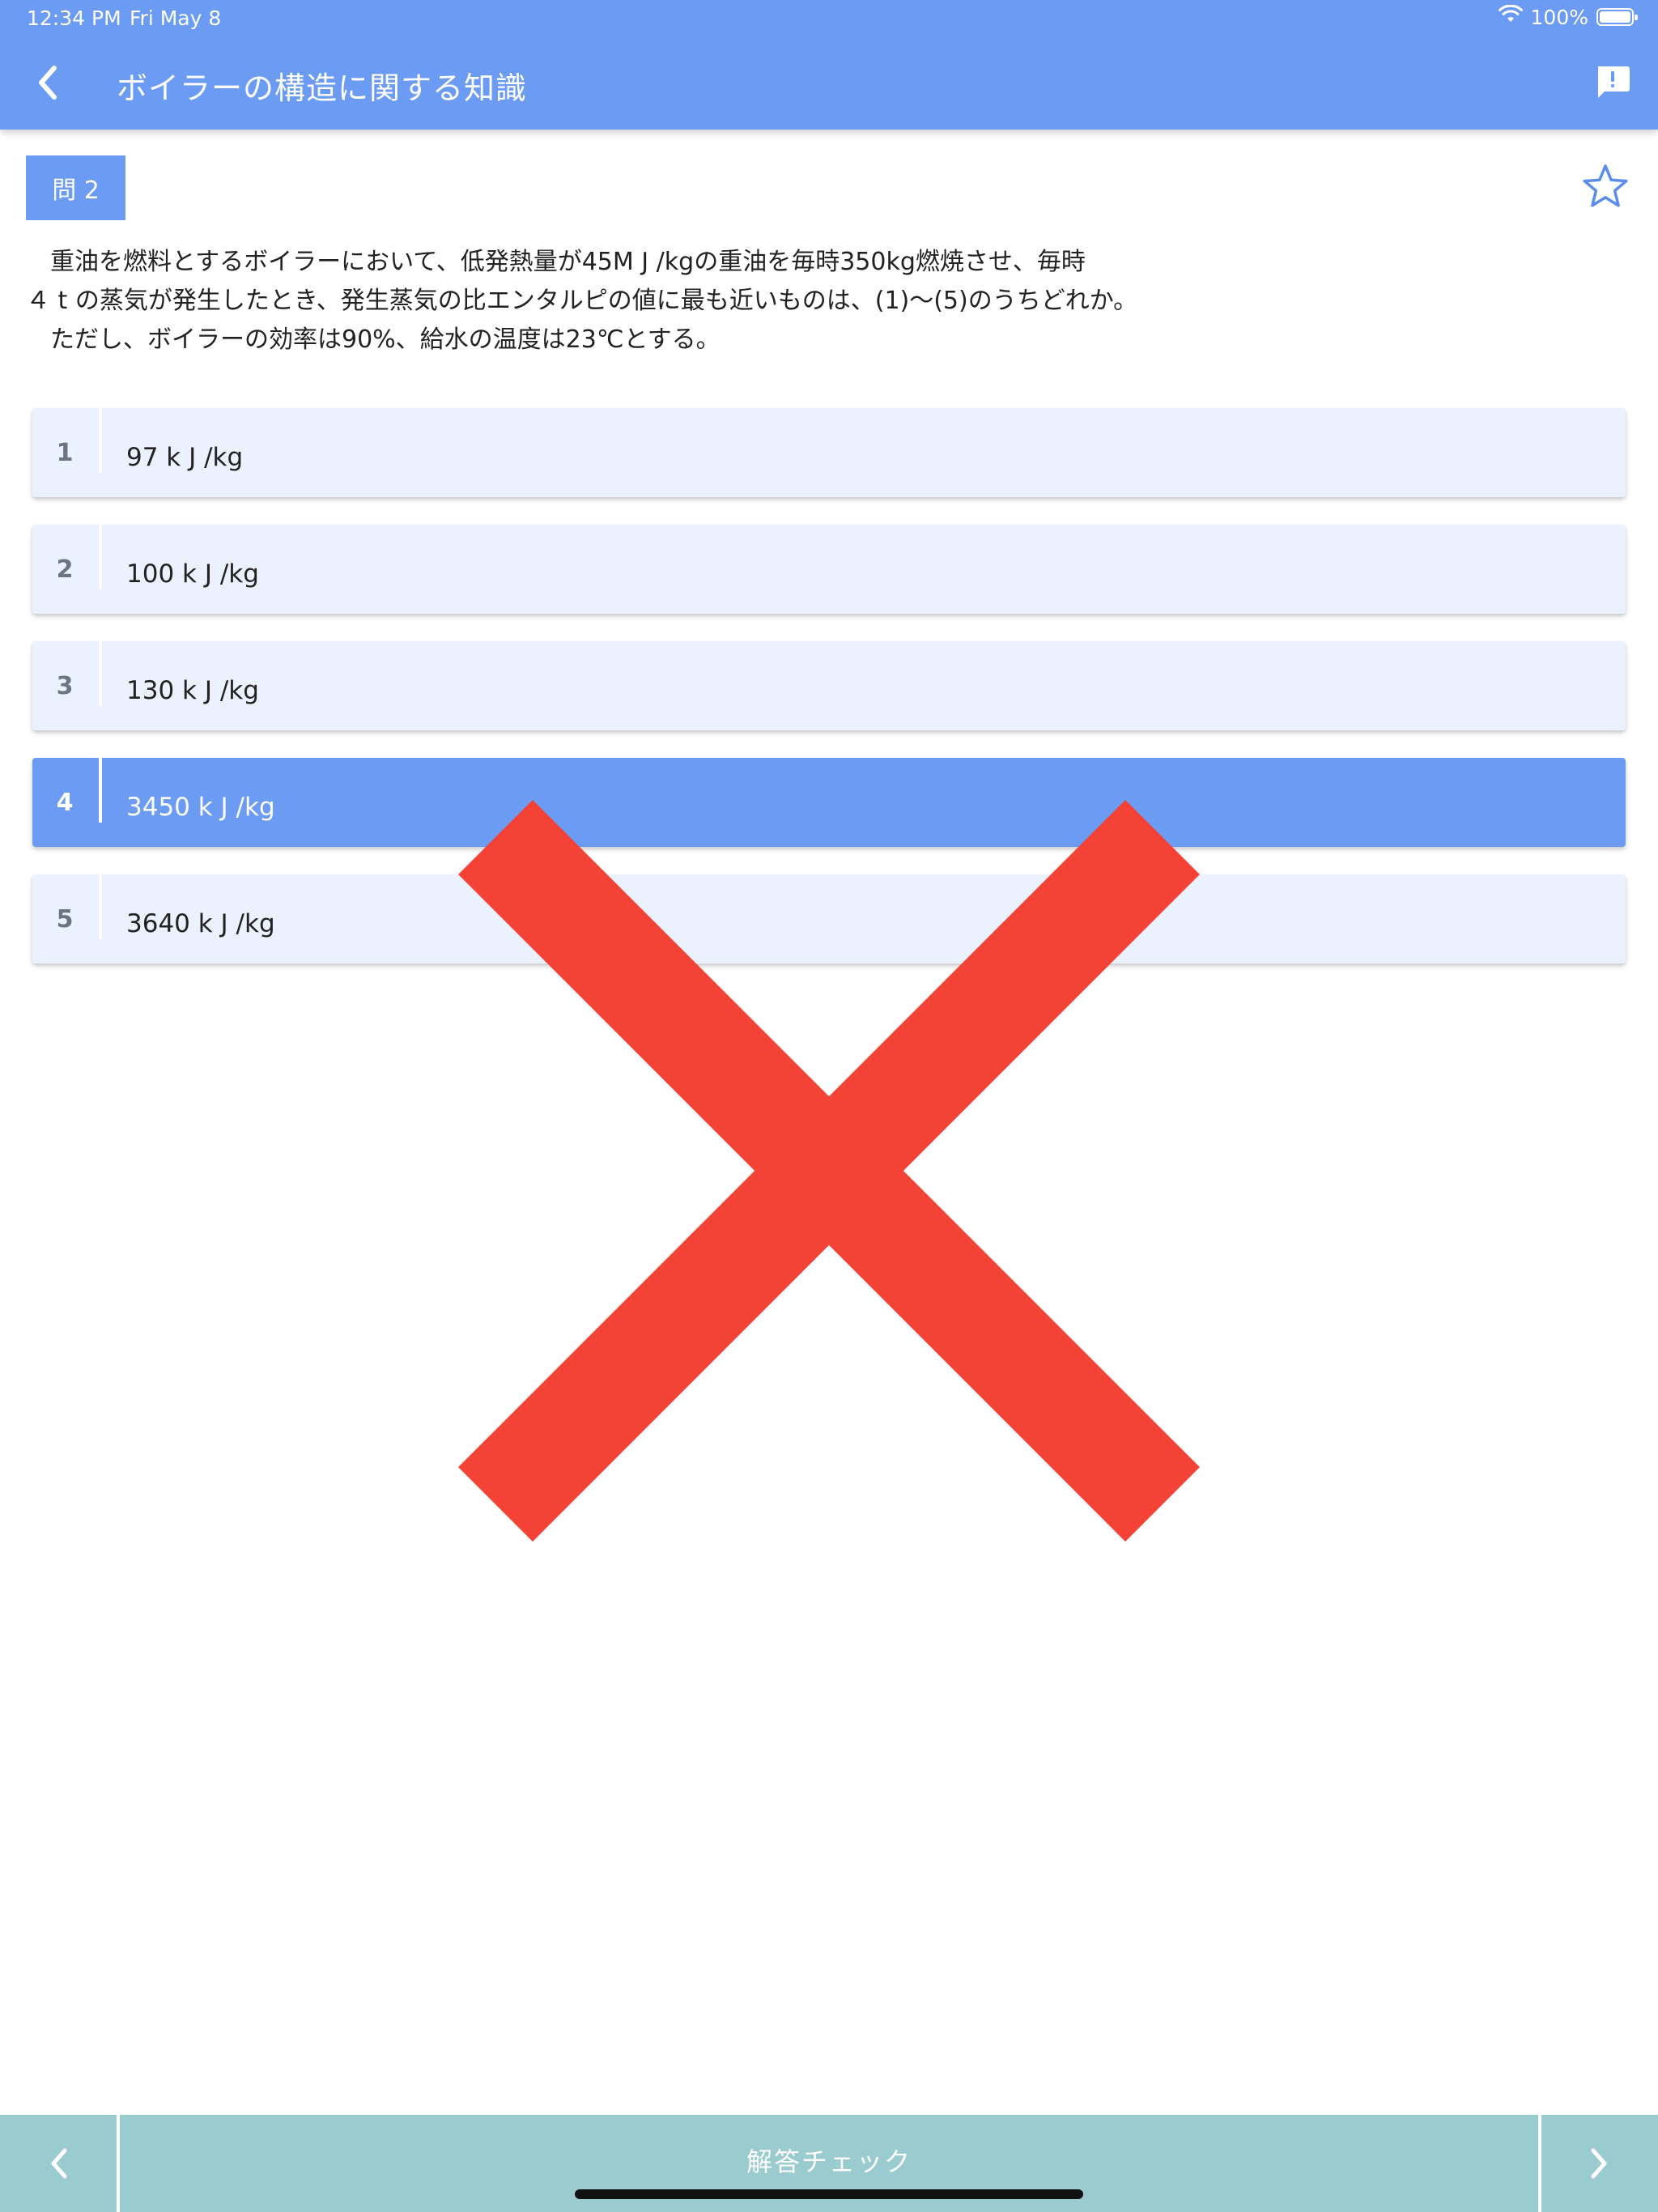  What do you see at coordinates (829, 803) in the screenshot?
I see `choice-4: 4 3450 k J /kg` at bounding box center [829, 803].